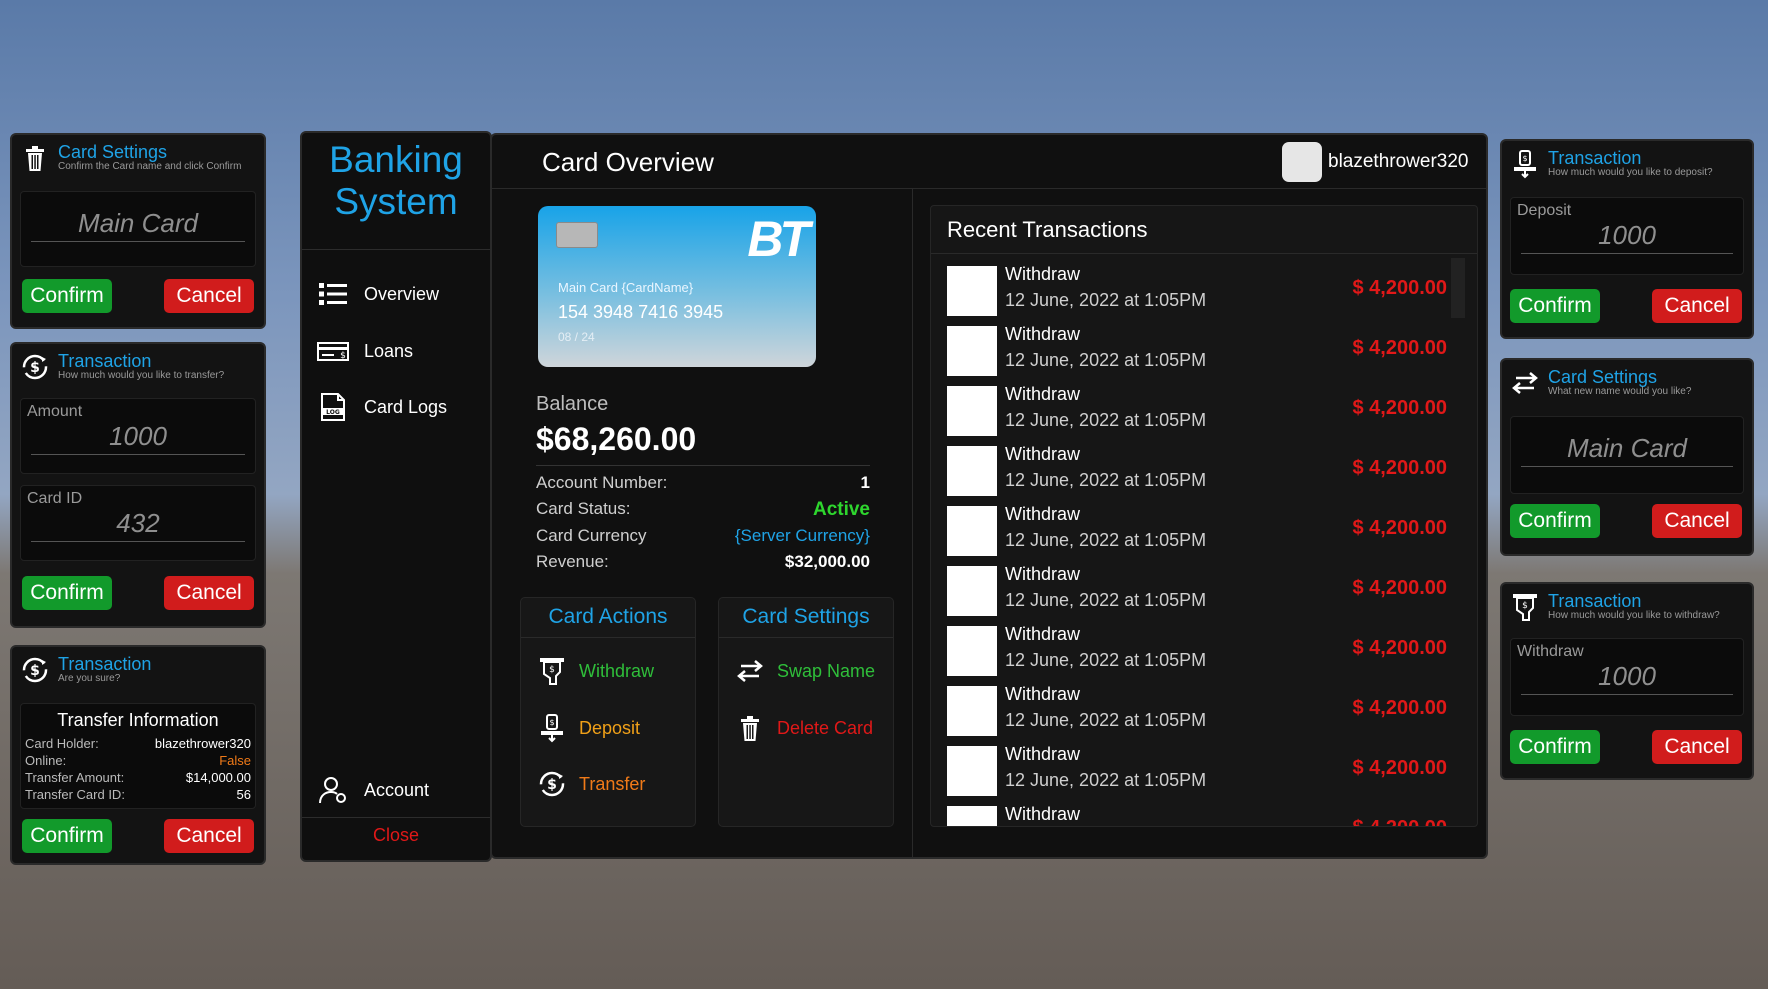 The height and width of the screenshot is (989, 1768). What do you see at coordinates (138, 720) in the screenshot?
I see `transfer-info-title: Transfer Information` at bounding box center [138, 720].